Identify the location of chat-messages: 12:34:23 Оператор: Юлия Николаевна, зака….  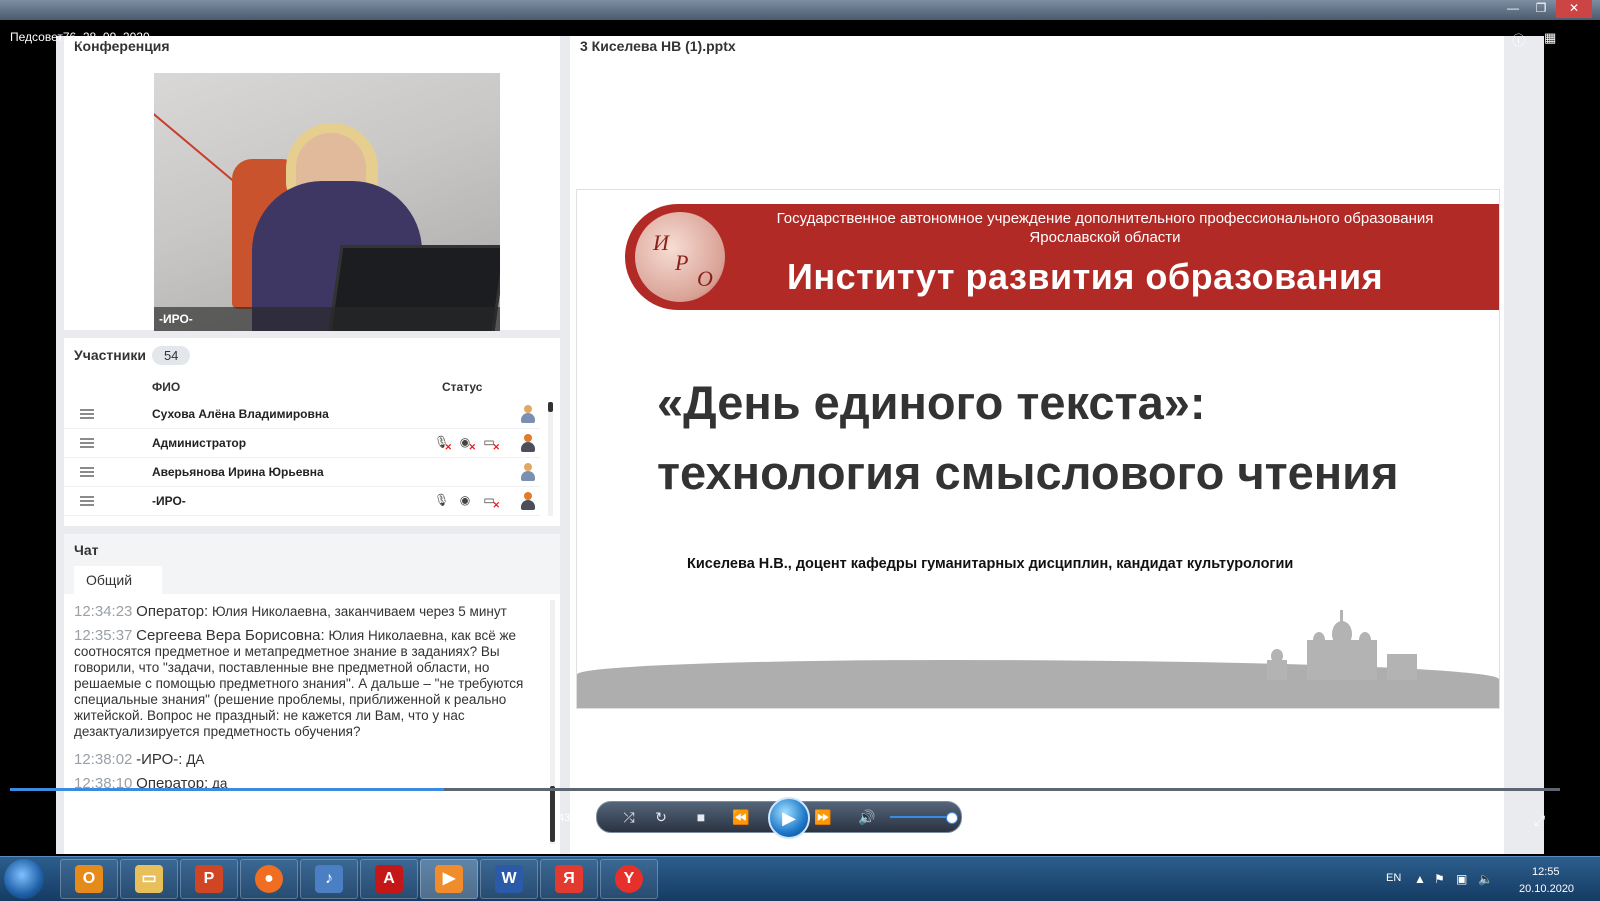
(312, 724).